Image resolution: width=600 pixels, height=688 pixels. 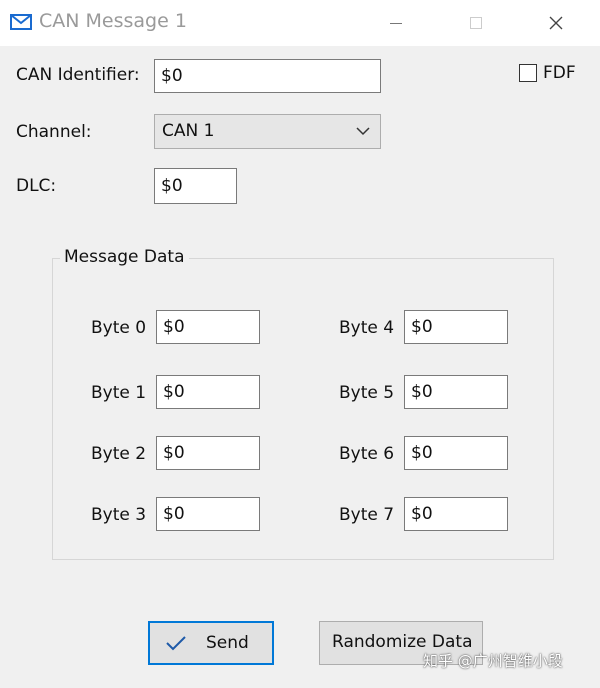 I want to click on window-title: CAN Message 1, so click(x=113, y=21).